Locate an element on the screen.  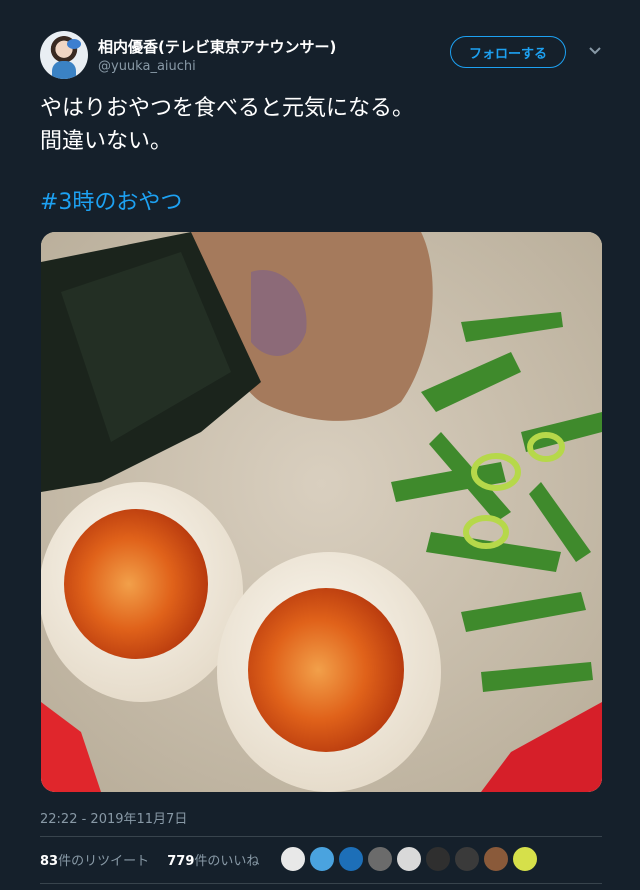
tweet-header: 相内優香(テレビ東京アナウンサー) @yuuka_aiuchi フォローする is located at coordinates (330, 56).